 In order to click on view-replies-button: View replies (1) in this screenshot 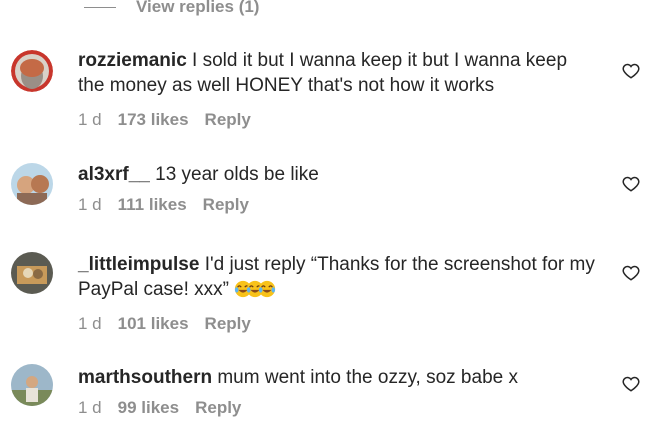, I will do `click(171, 8)`.